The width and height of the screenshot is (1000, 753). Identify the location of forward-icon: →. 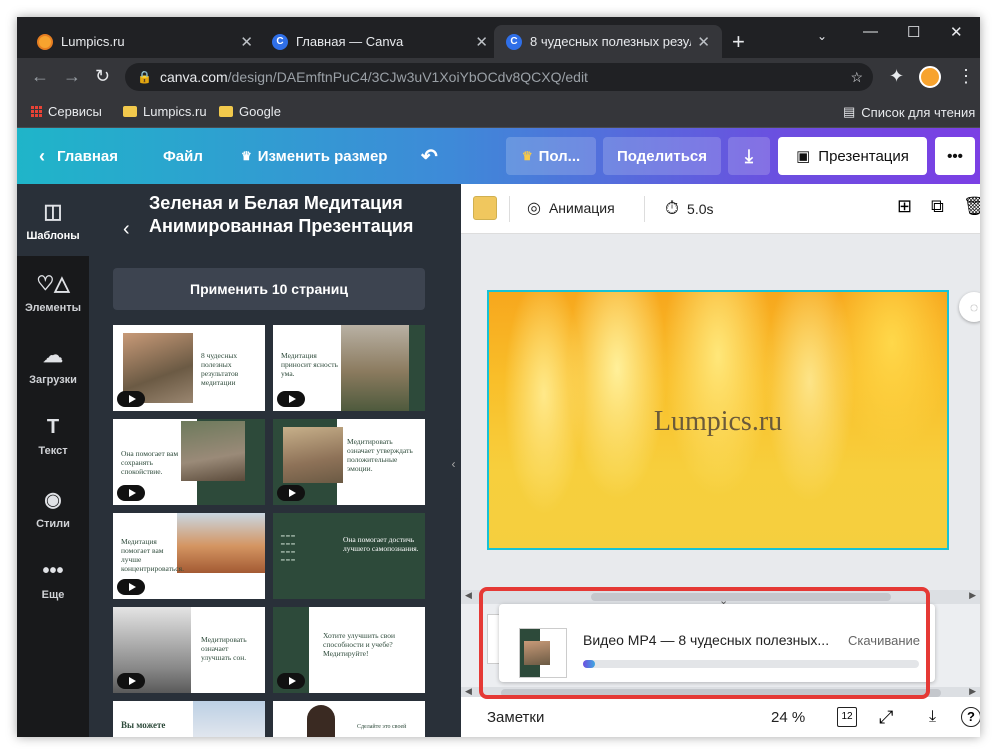
(72, 76).